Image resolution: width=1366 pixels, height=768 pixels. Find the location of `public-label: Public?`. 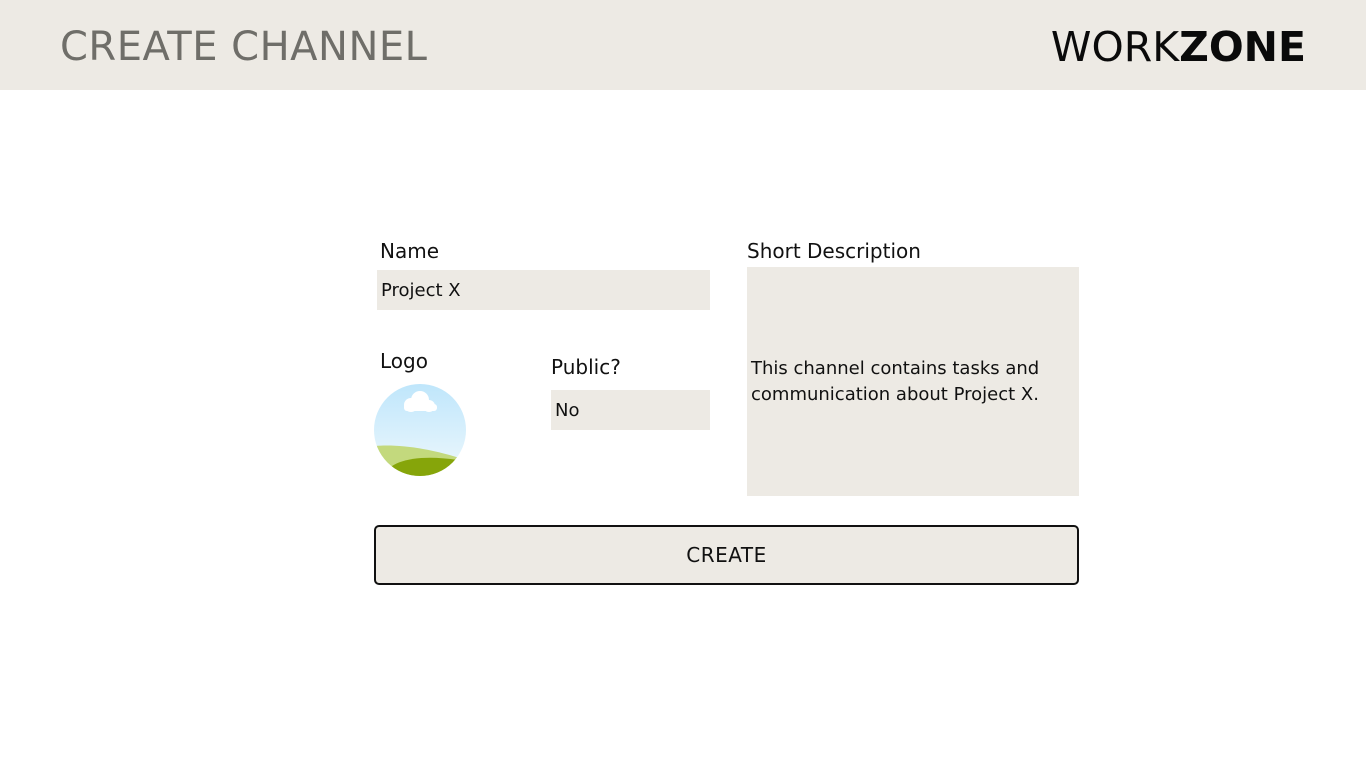

public-label: Public? is located at coordinates (586, 367).